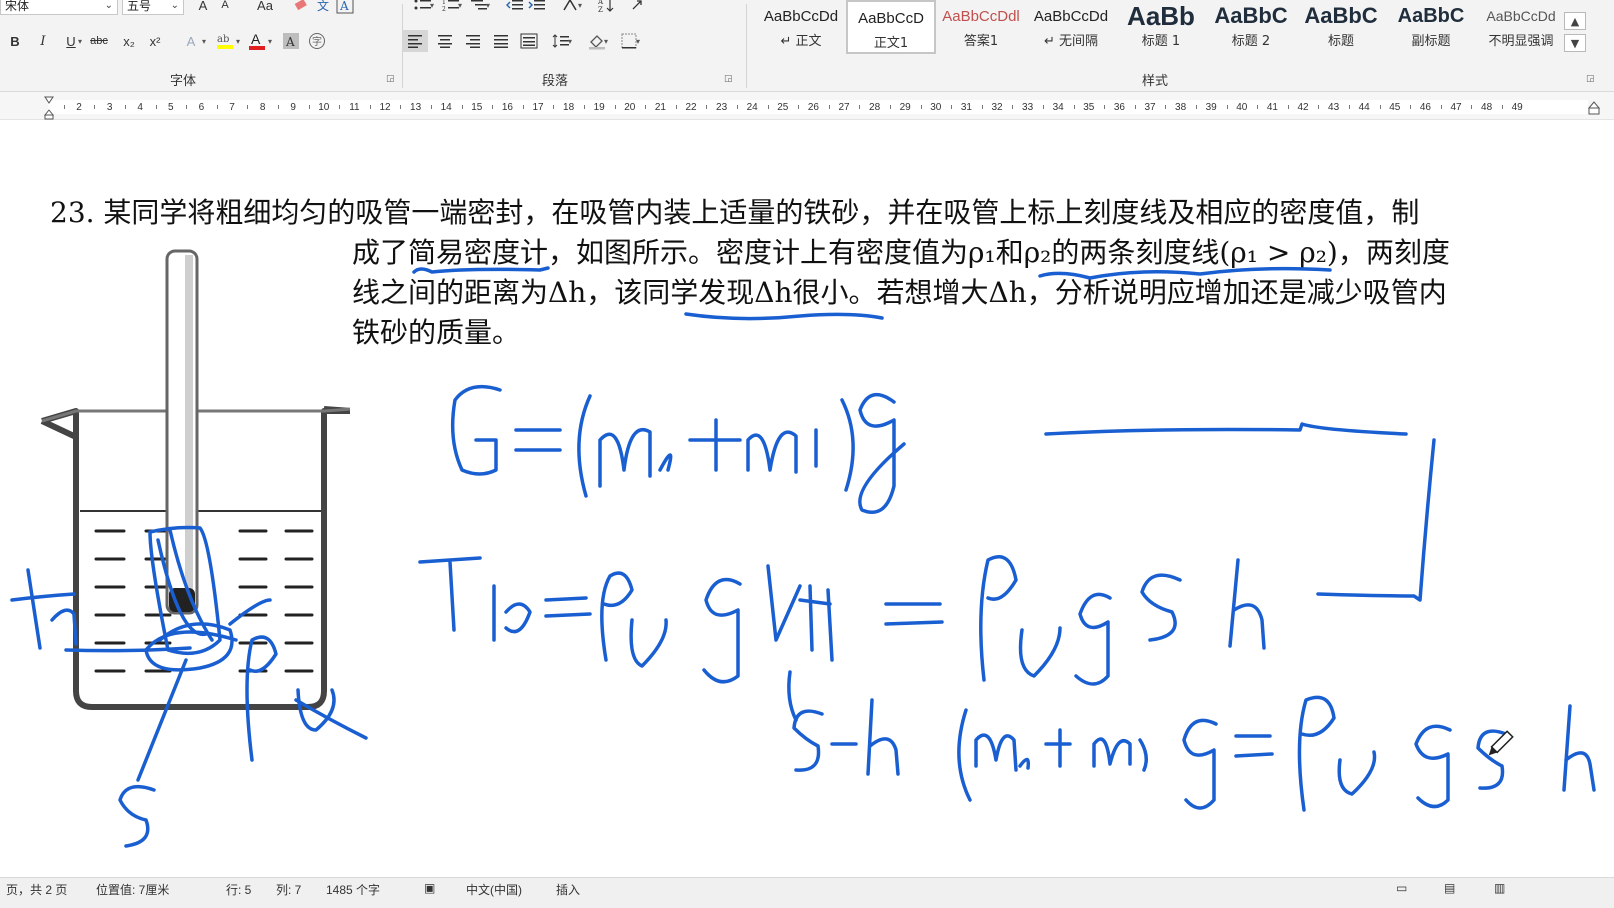 Image resolution: width=1614 pixels, height=908 pixels. Describe the element at coordinates (637, 8) in the screenshot. I see `show-marks-icon` at that location.